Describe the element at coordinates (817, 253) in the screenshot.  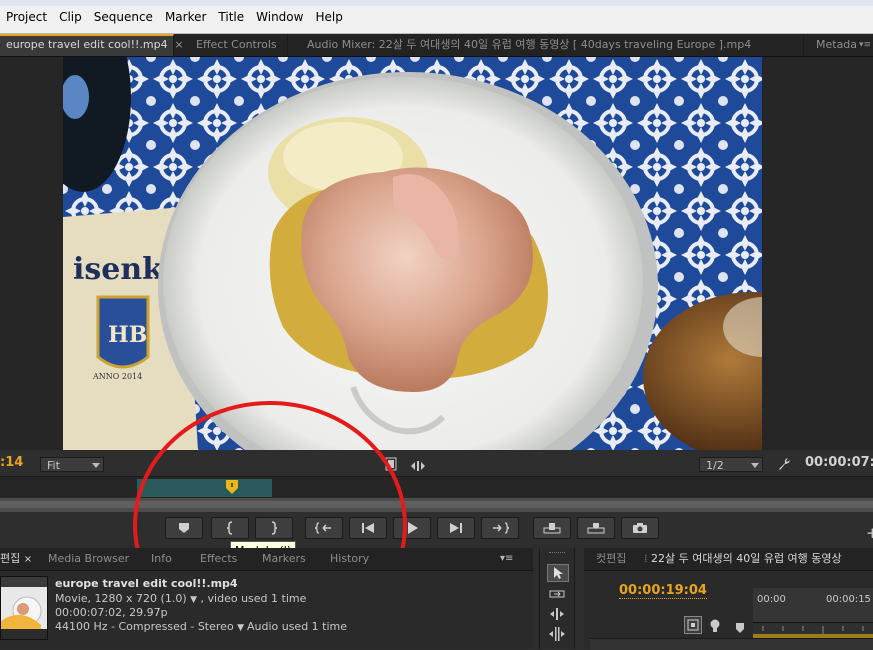
I see `monitor-letterbox-right` at that location.